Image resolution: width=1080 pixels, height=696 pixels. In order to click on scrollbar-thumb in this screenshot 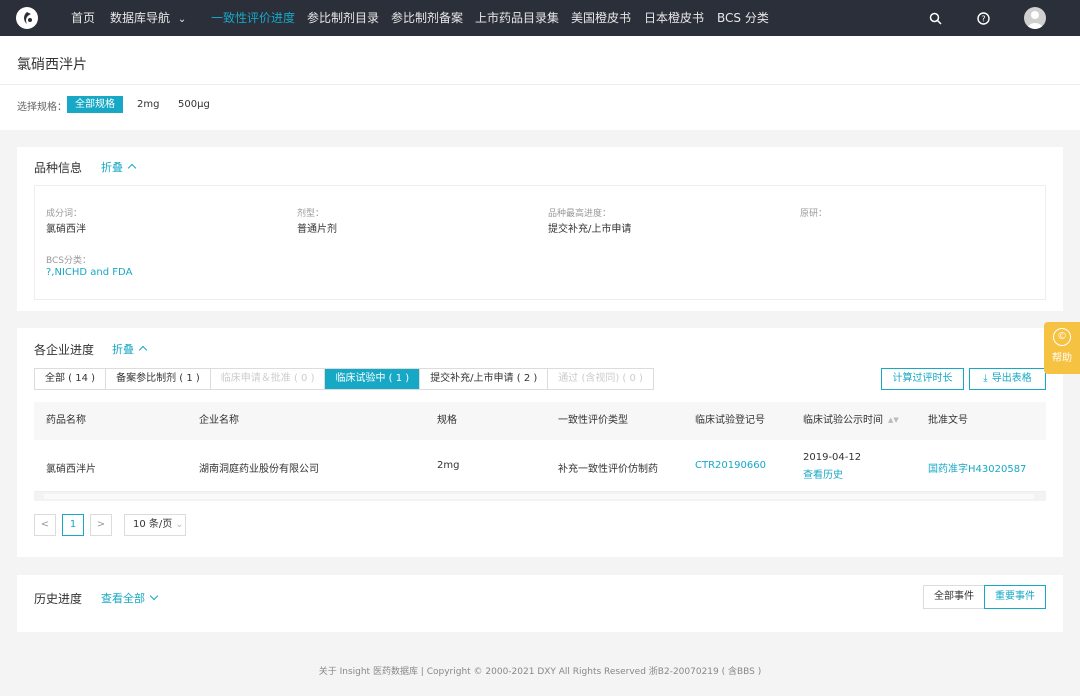, I will do `click(539, 496)`.